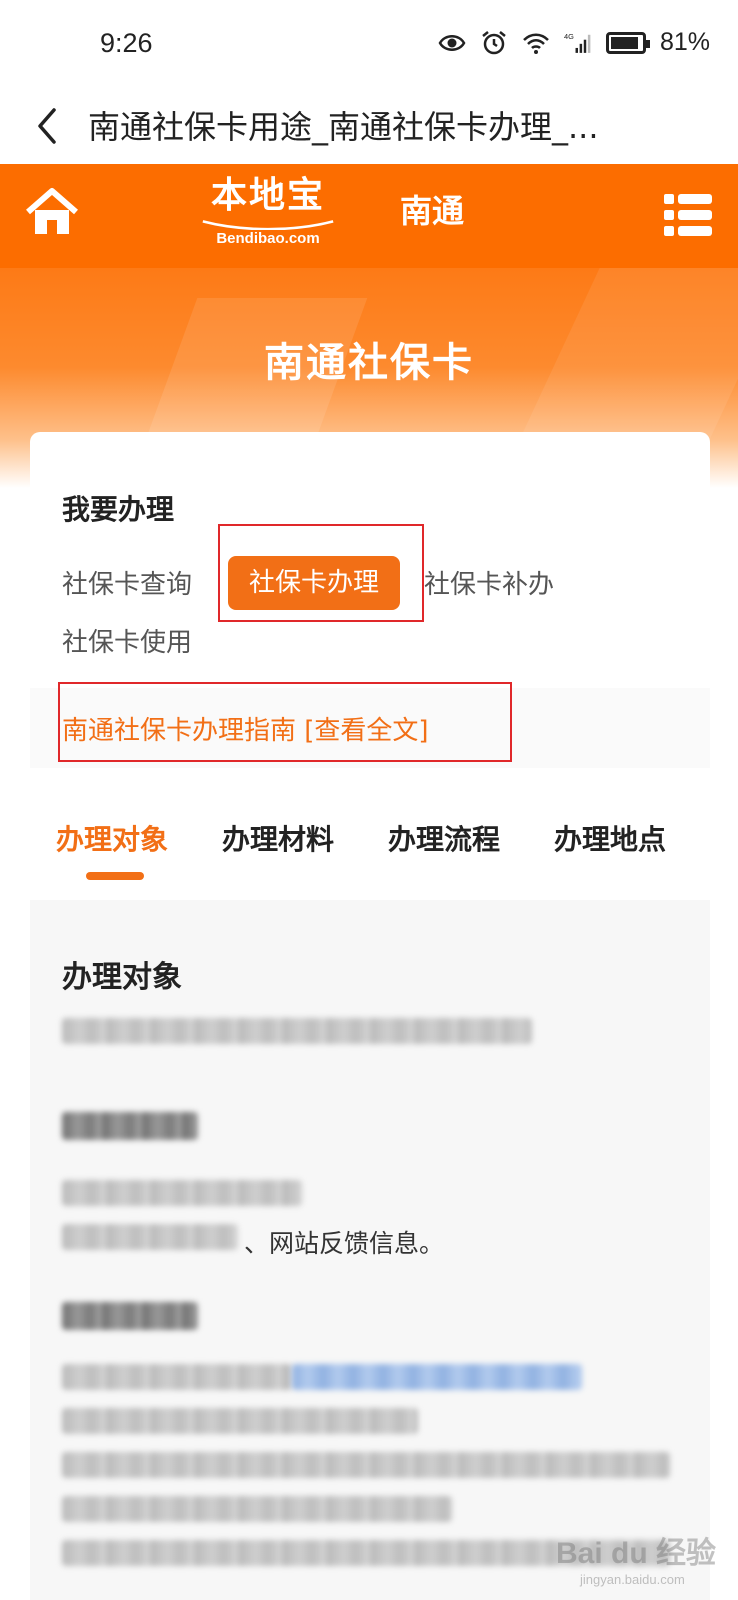  I want to click on eye-icon, so click(452, 42).